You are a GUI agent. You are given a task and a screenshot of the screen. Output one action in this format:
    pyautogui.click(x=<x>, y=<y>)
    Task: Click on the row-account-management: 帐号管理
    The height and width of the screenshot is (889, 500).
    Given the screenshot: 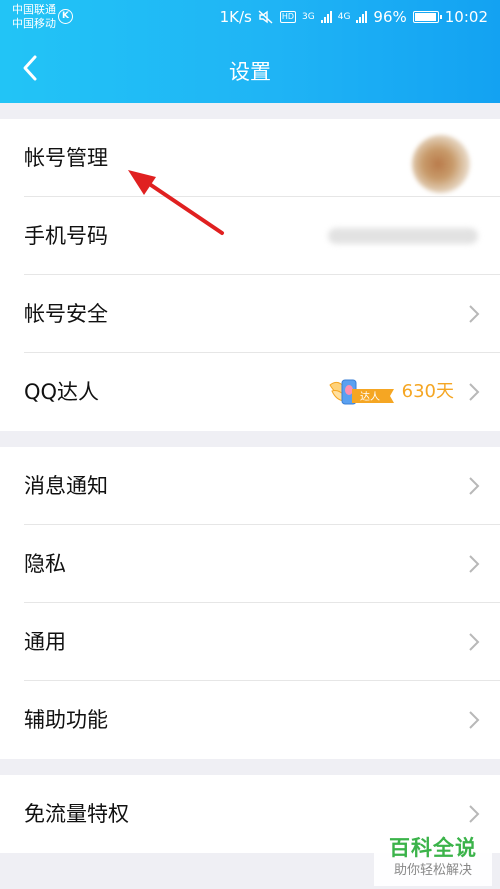 What is the action you would take?
    pyautogui.click(x=250, y=158)
    